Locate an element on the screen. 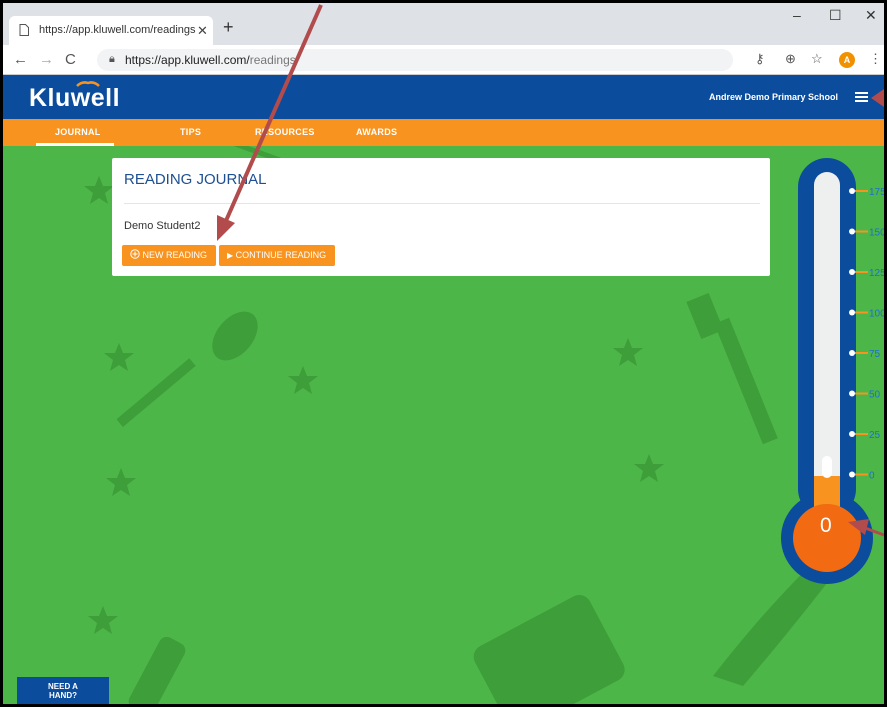 The height and width of the screenshot is (707, 887). arrow-to-new-reading is located at coordinates (270, 122).